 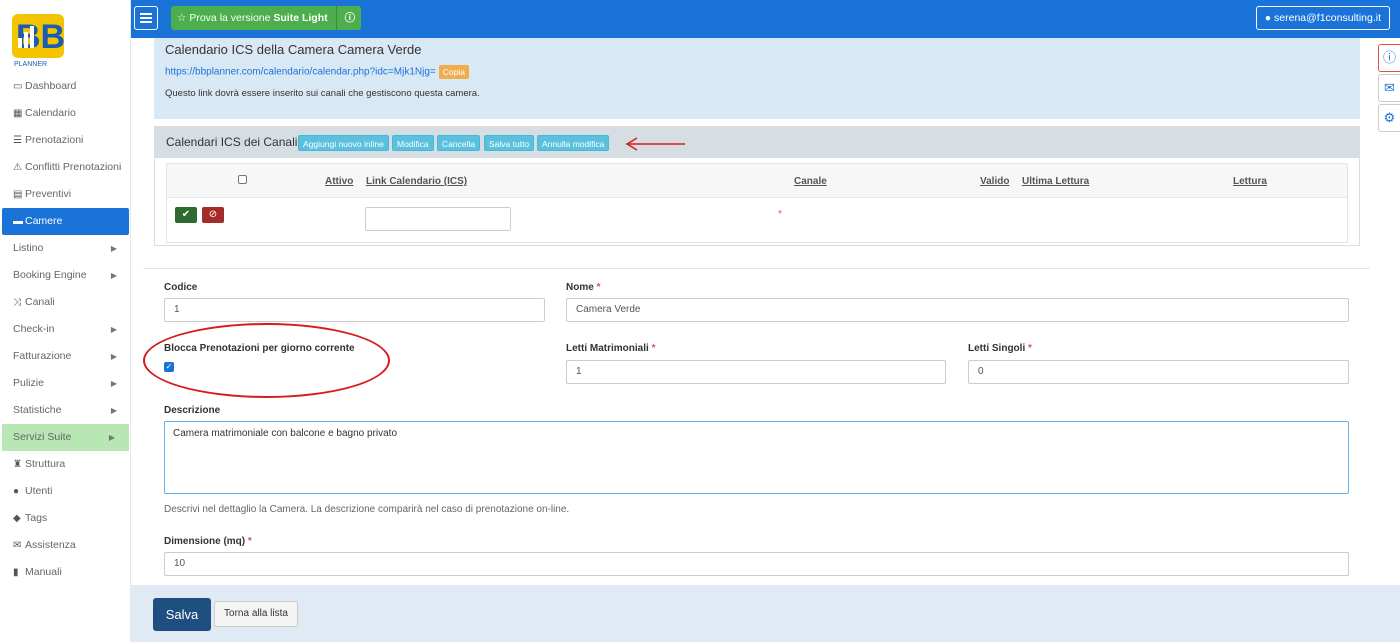 What do you see at coordinates (42, 356) in the screenshot?
I see `sidebar-item-label: Fatturazione` at bounding box center [42, 356].